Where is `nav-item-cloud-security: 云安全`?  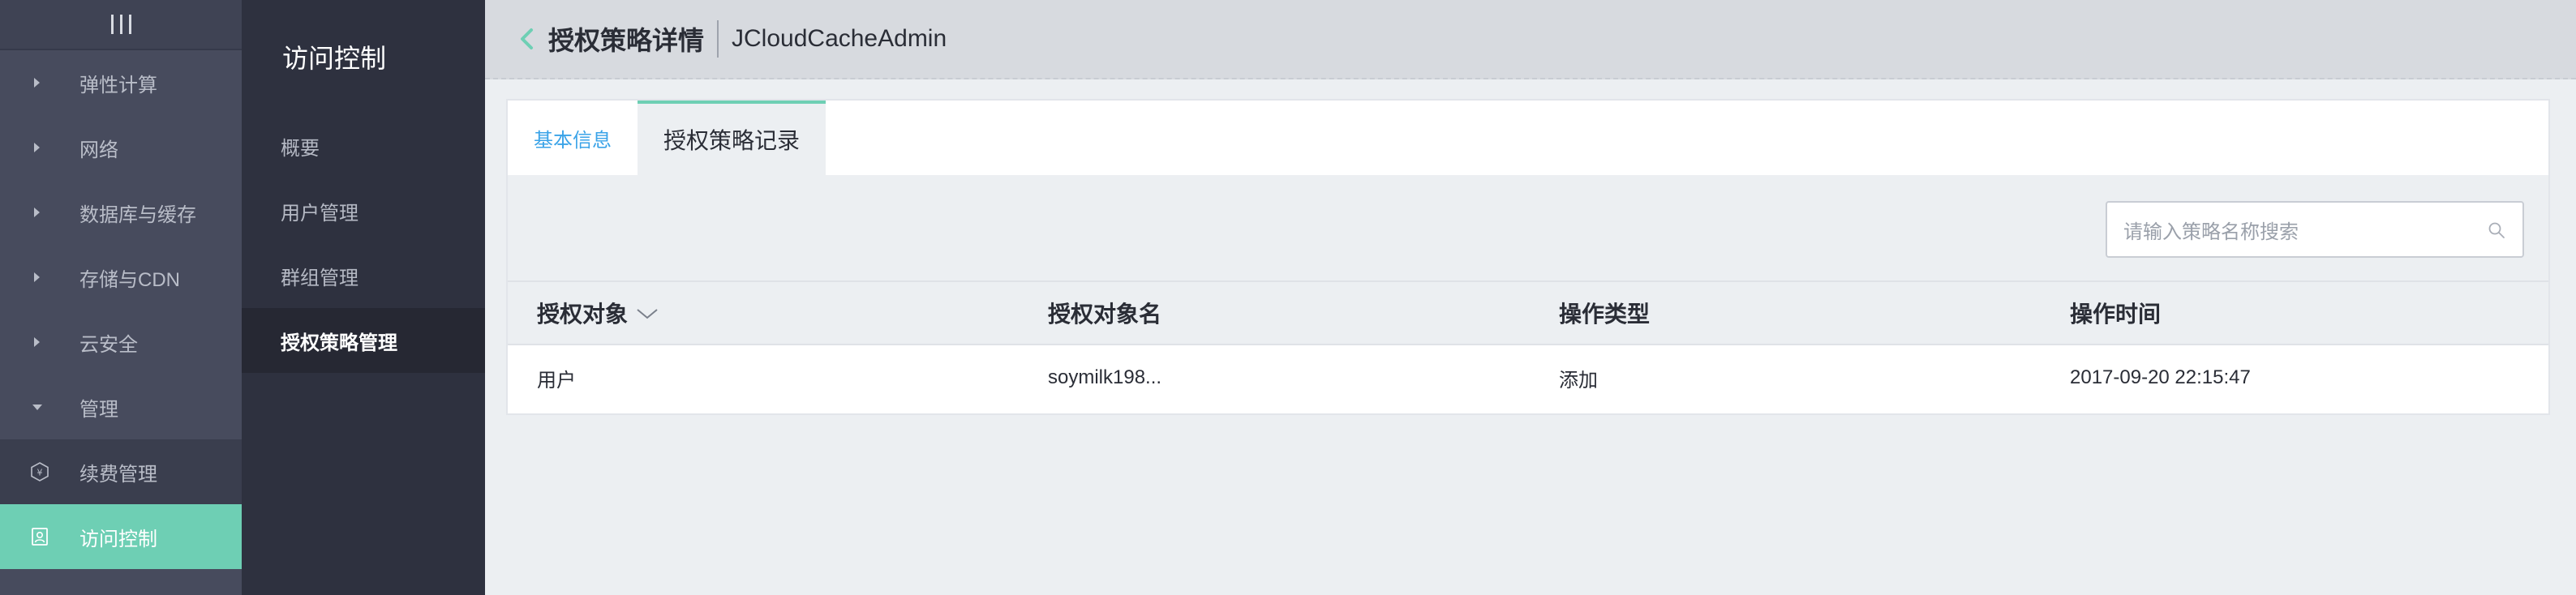 nav-item-cloud-security: 云安全 is located at coordinates (121, 343).